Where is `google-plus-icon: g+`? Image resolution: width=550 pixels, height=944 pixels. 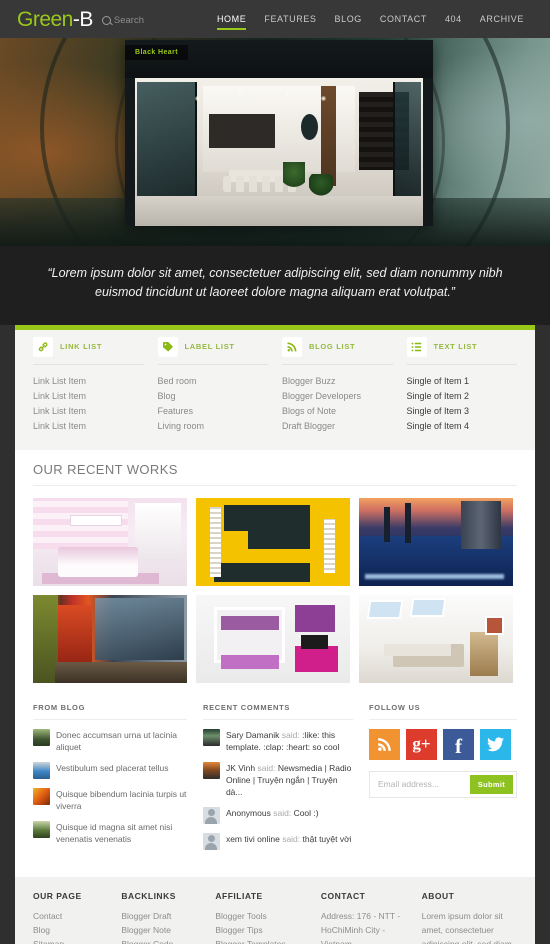 google-plus-icon: g+ is located at coordinates (421, 744).